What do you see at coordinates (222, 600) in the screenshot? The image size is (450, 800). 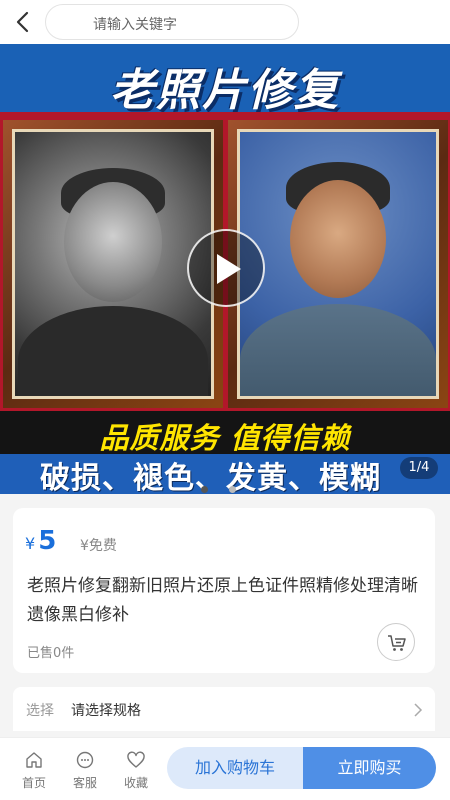 I see `product-title: 老照片修复翻新旧照片还原上色证件照精修处理清晰遗像黑白修补` at bounding box center [222, 600].